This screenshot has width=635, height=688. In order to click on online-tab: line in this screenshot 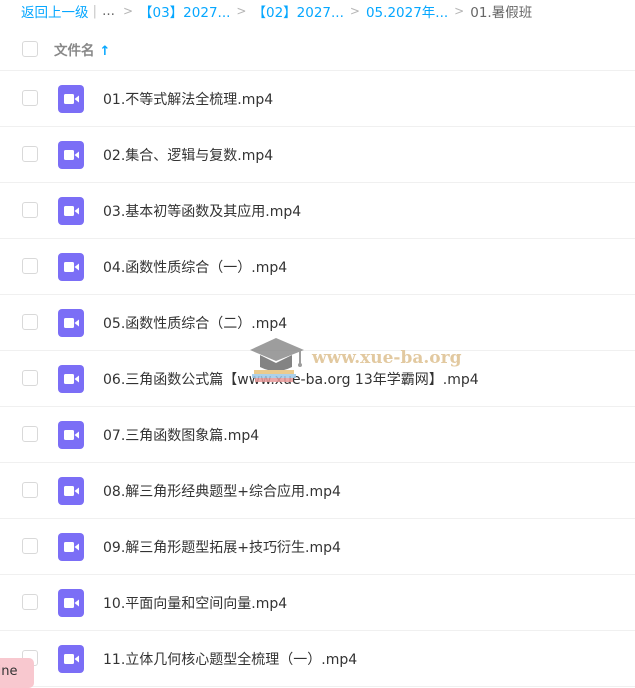, I will do `click(17, 673)`.